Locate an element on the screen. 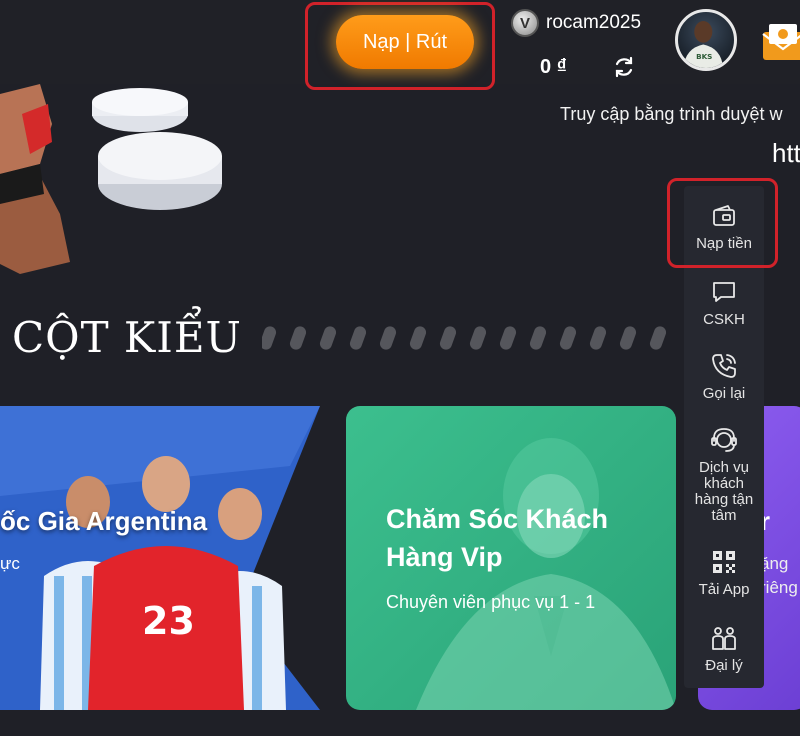 This screenshot has width=800, height=736. headset-icon is located at coordinates (724, 440).